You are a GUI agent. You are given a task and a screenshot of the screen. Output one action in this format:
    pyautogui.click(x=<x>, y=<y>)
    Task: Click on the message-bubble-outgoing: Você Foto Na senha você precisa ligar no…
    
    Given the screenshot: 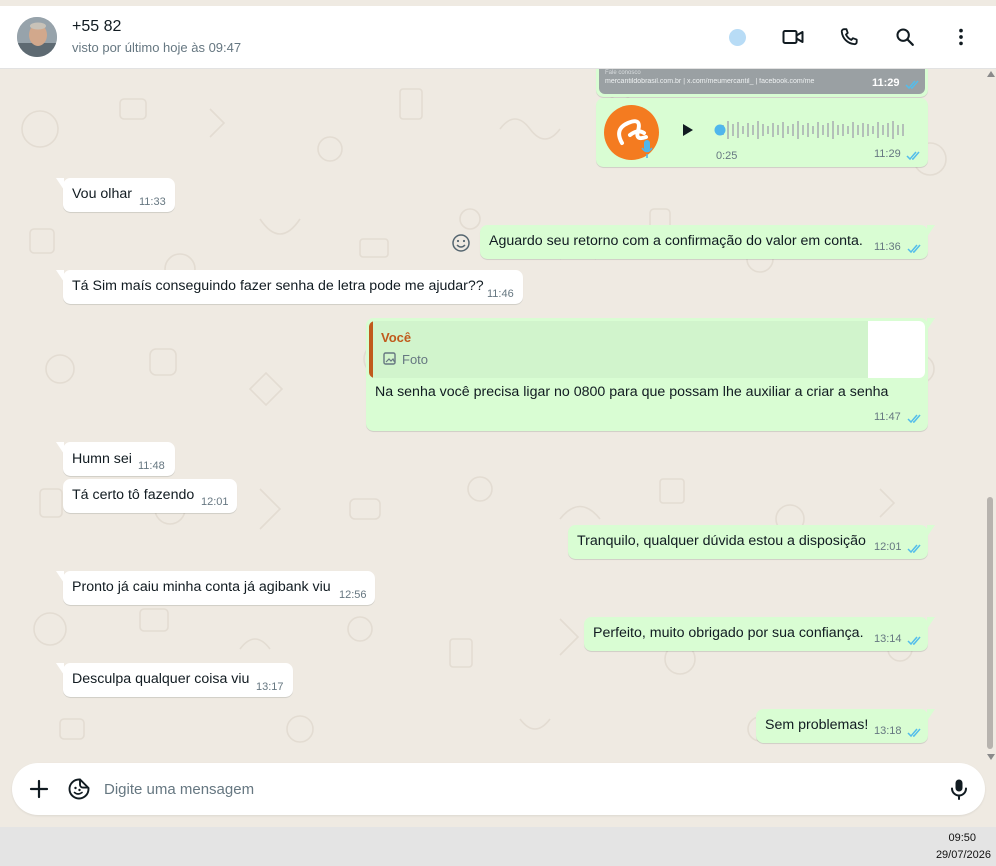 What is the action you would take?
    pyautogui.click(x=650, y=374)
    